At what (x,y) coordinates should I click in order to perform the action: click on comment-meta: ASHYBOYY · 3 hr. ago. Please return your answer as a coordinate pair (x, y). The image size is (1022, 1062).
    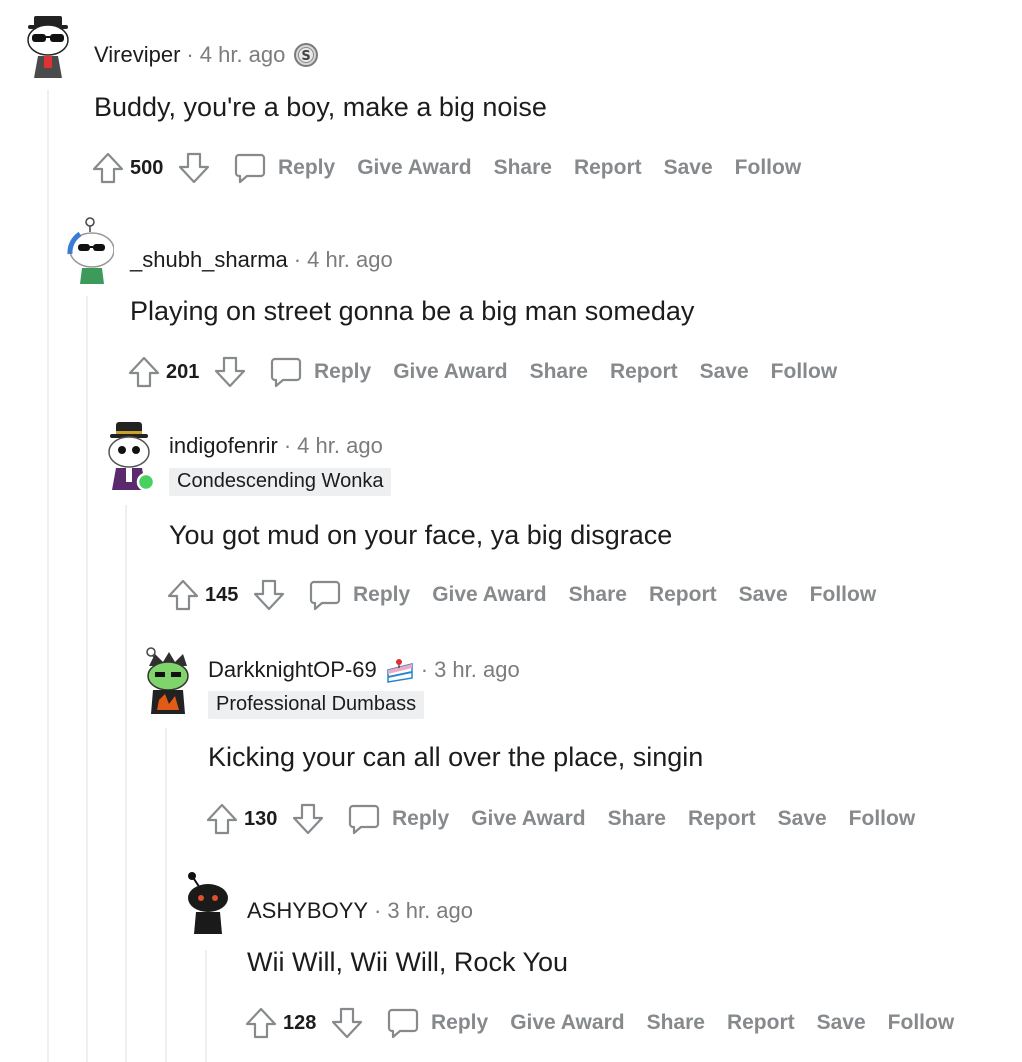
    Looking at the image, I should click on (360, 911).